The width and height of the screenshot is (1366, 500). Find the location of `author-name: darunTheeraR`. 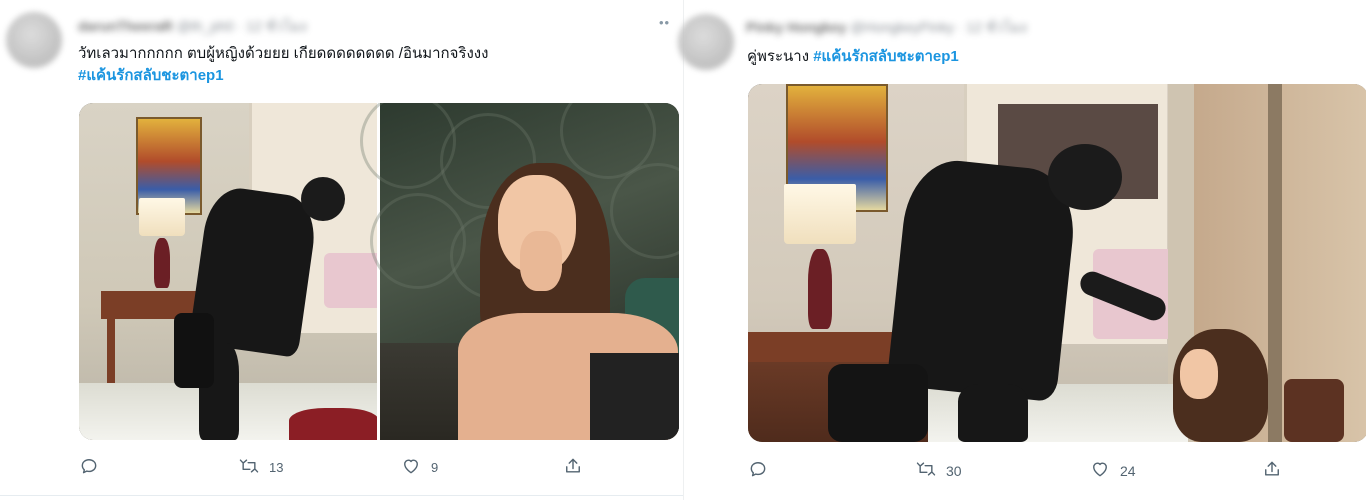

author-name: darunTheeraR is located at coordinates (125, 26).